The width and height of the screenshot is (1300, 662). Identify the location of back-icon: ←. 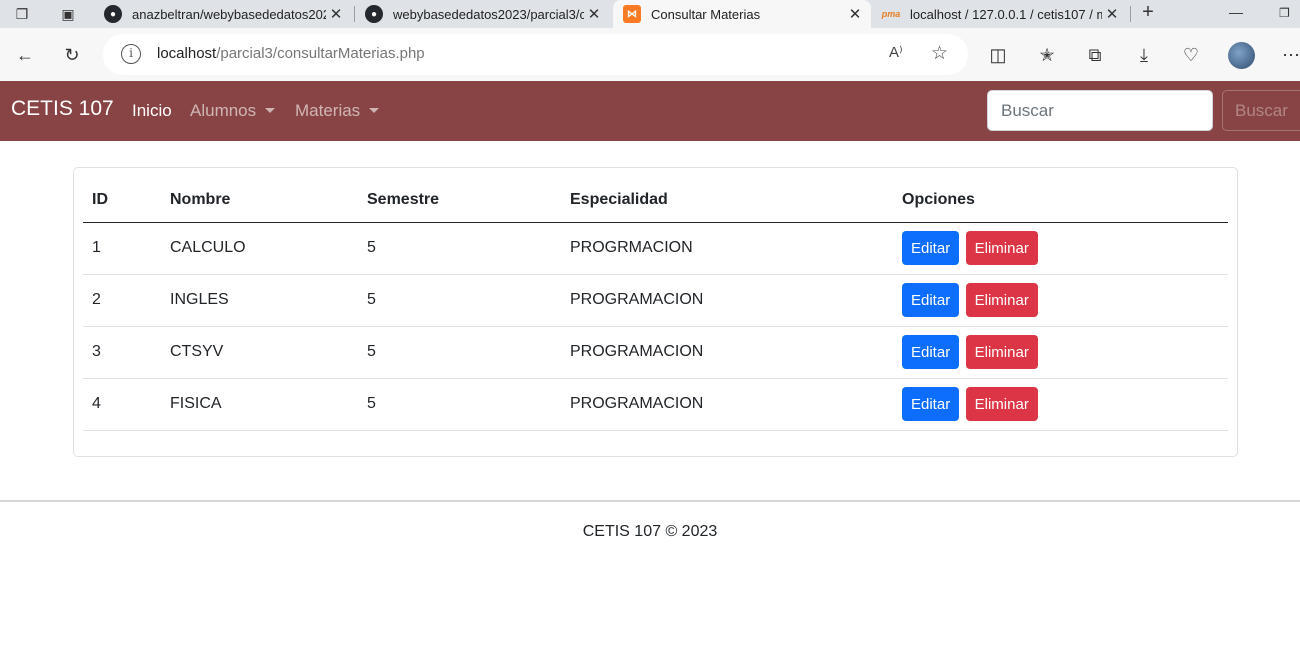
(25, 55).